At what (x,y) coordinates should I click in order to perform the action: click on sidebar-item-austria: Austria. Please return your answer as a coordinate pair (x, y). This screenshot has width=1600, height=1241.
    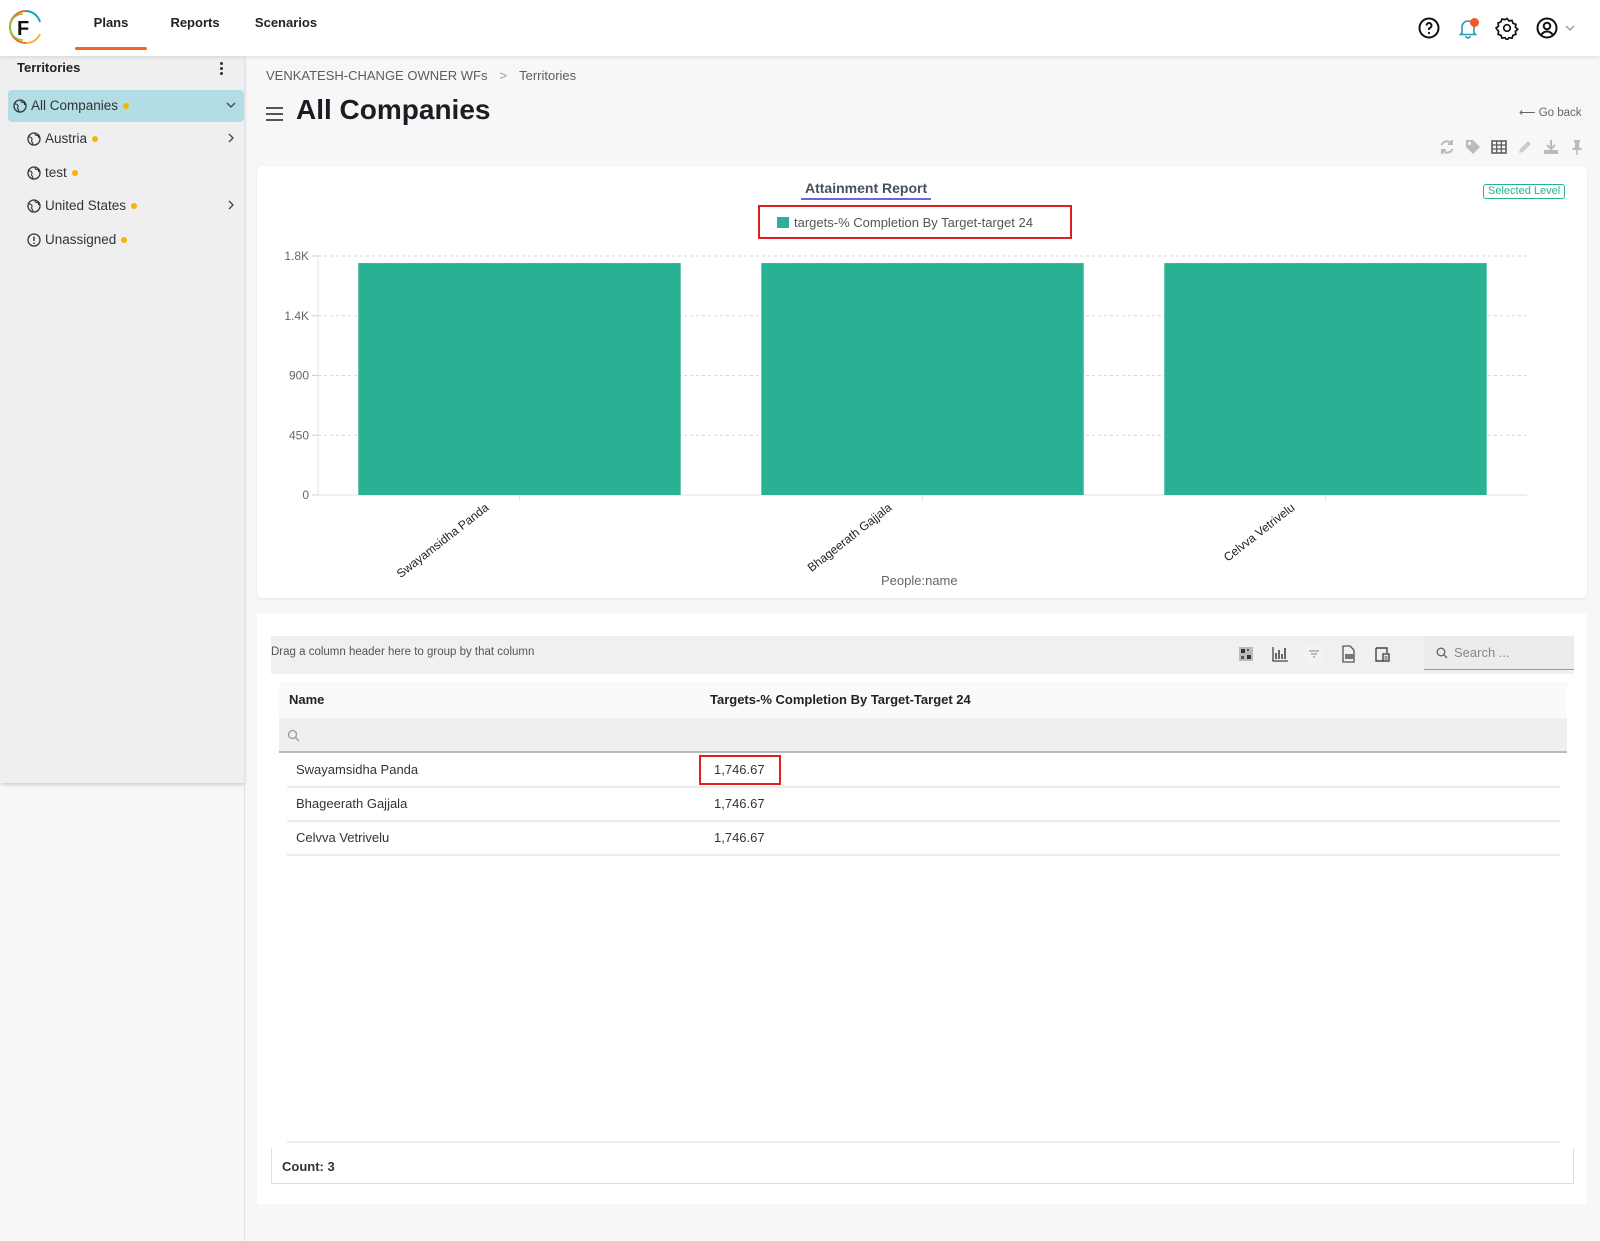
    Looking at the image, I should click on (135, 139).